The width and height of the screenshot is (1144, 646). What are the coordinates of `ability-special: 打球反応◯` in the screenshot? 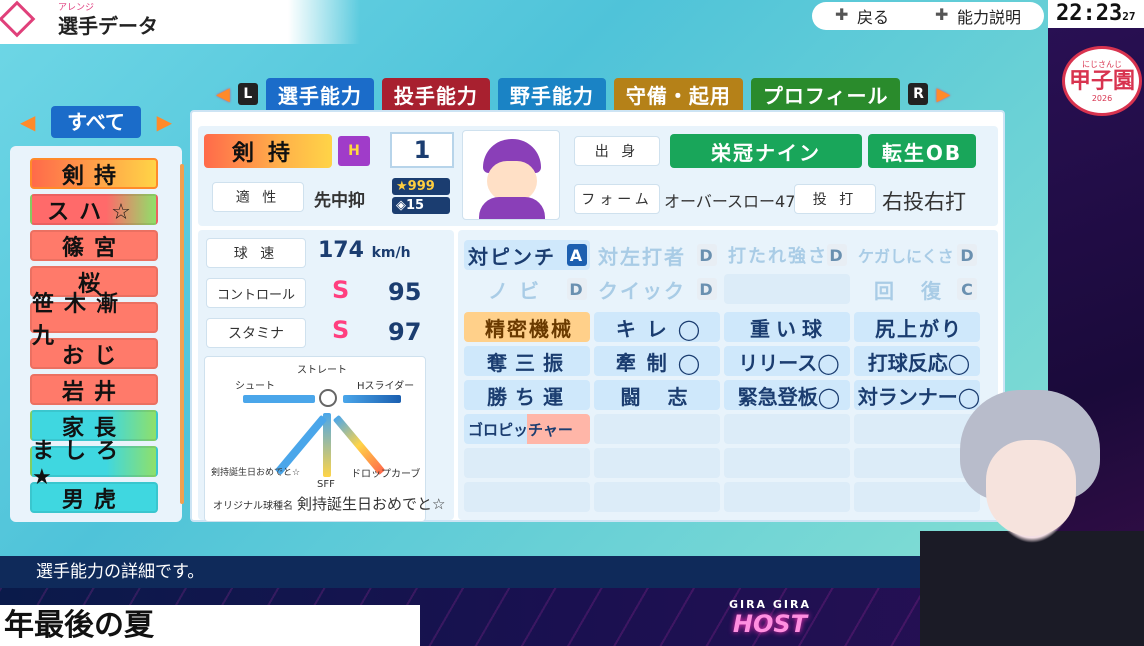 It's located at (917, 361).